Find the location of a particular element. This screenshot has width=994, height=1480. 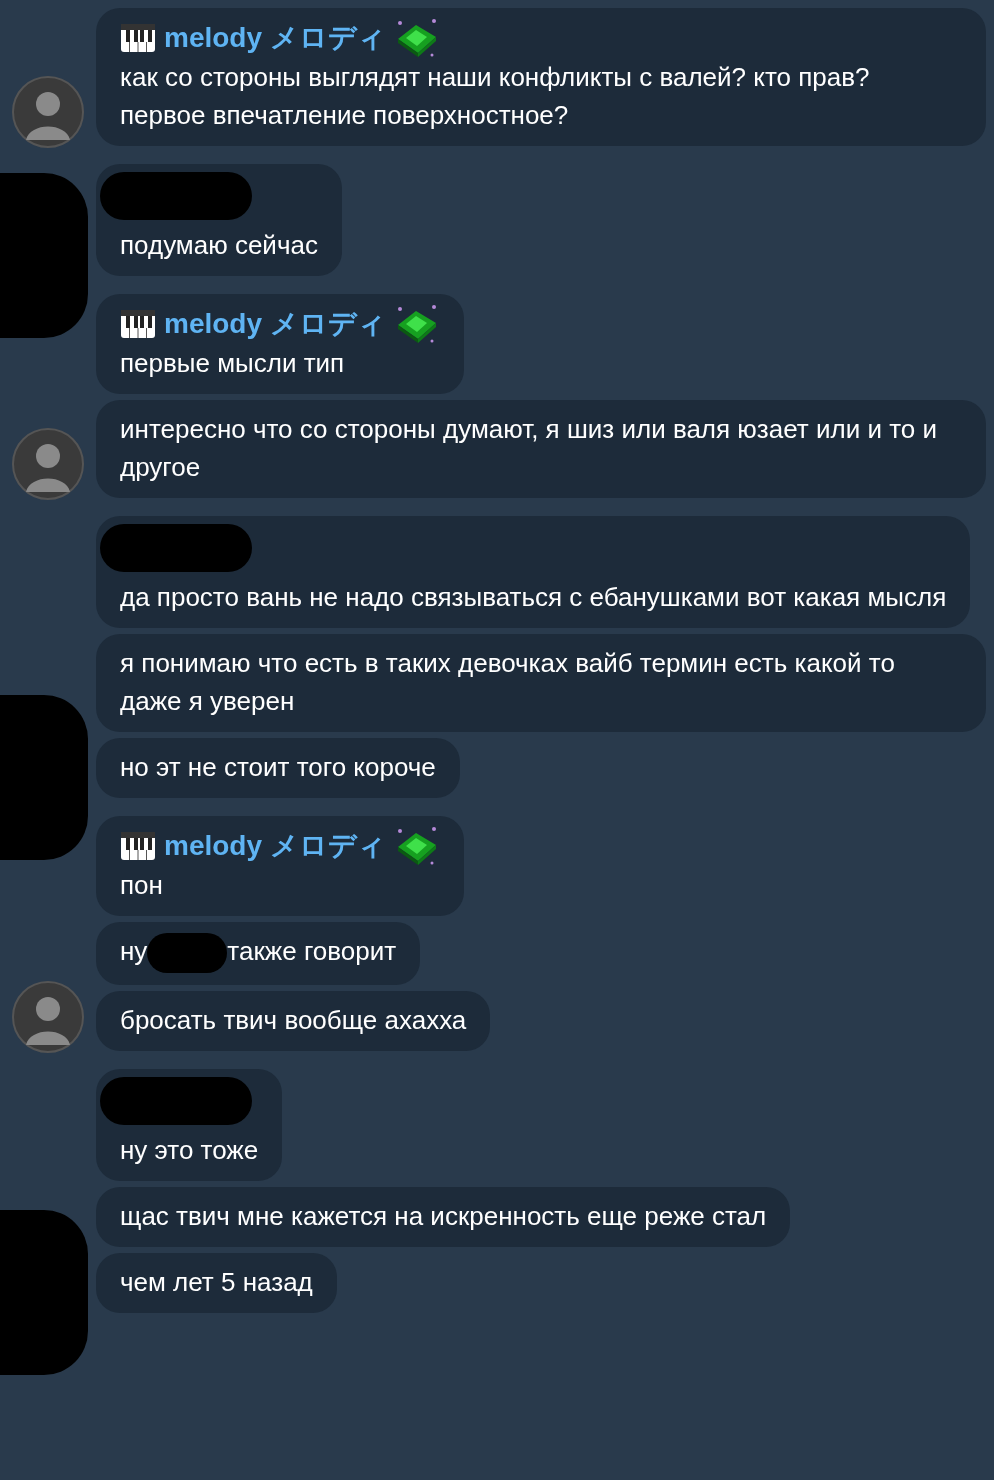

message-text: ну is located at coordinates (134, 951).